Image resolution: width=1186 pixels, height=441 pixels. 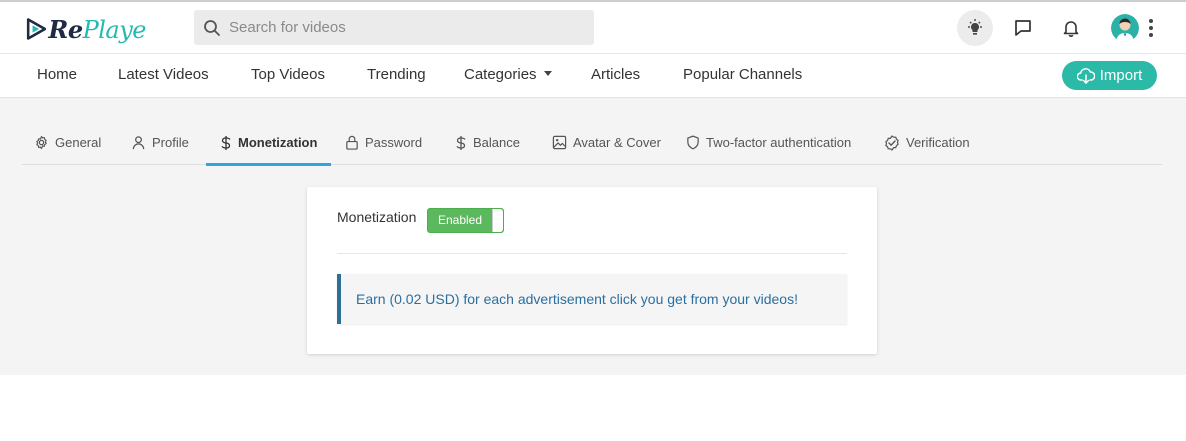 I want to click on tab-avatar-cover: Avatar & Cover, so click(x=606, y=142).